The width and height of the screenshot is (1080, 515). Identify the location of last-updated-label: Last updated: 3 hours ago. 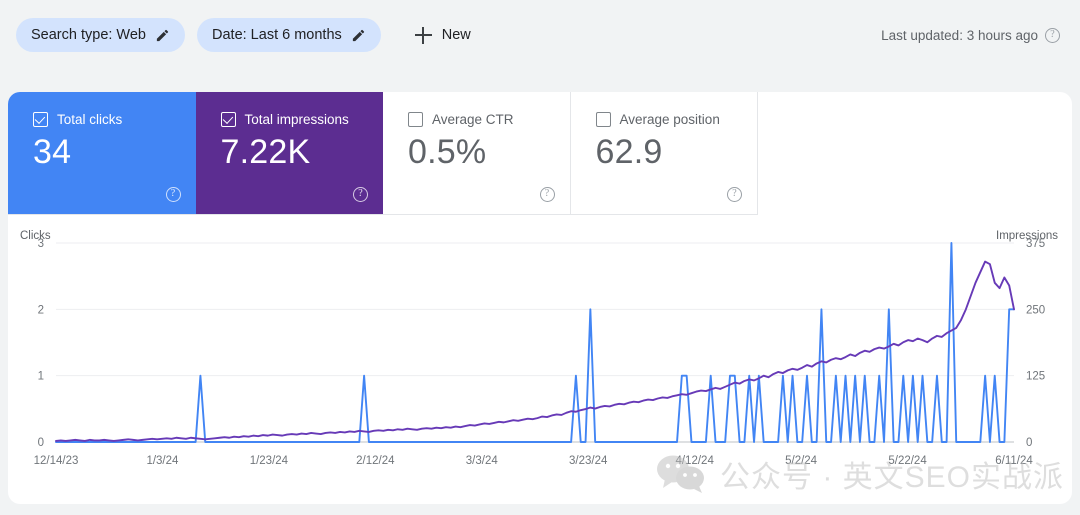
(959, 35).